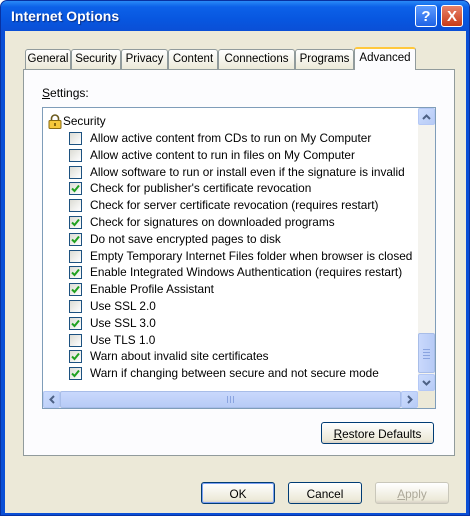 The height and width of the screenshot is (516, 472). Describe the element at coordinates (452, 16) in the screenshot. I see `close-button: X` at that location.